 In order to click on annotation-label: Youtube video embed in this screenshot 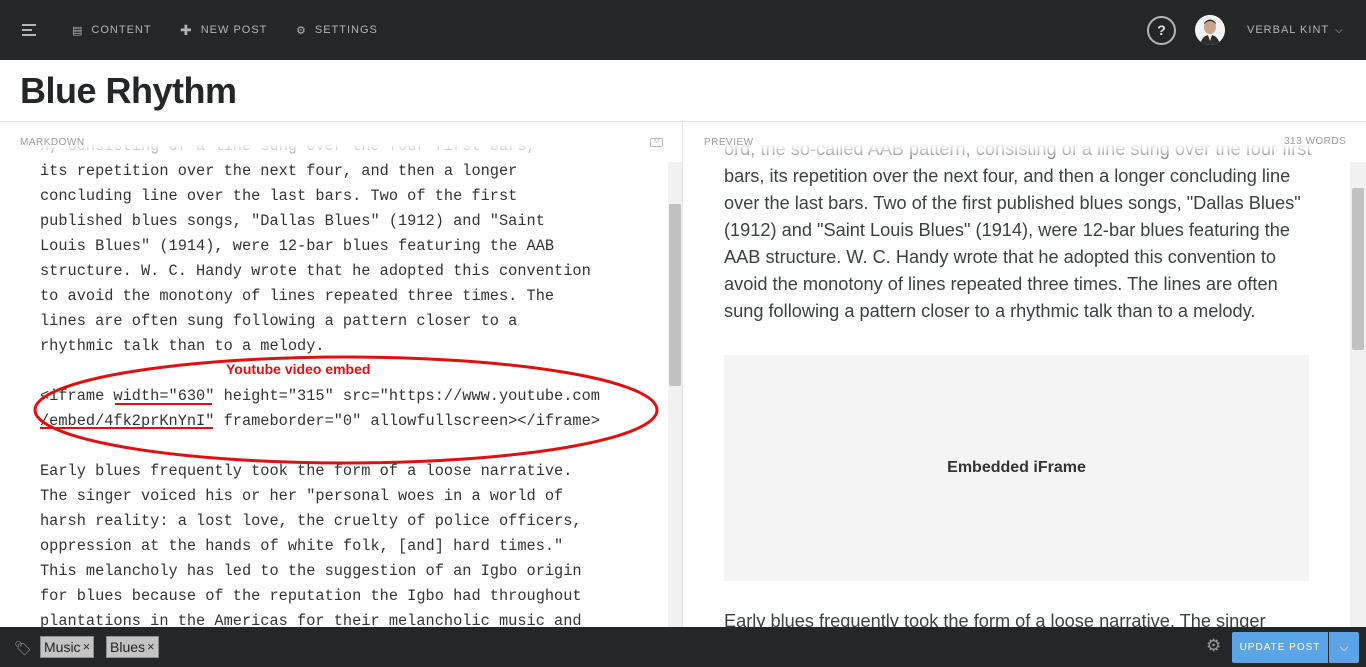, I will do `click(298, 369)`.